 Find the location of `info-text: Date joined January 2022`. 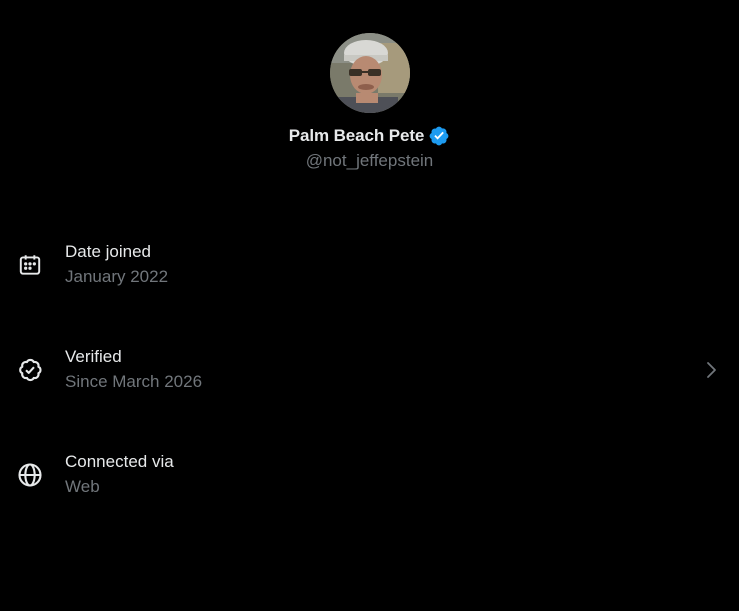

info-text: Date joined January 2022 is located at coordinates (116, 264).